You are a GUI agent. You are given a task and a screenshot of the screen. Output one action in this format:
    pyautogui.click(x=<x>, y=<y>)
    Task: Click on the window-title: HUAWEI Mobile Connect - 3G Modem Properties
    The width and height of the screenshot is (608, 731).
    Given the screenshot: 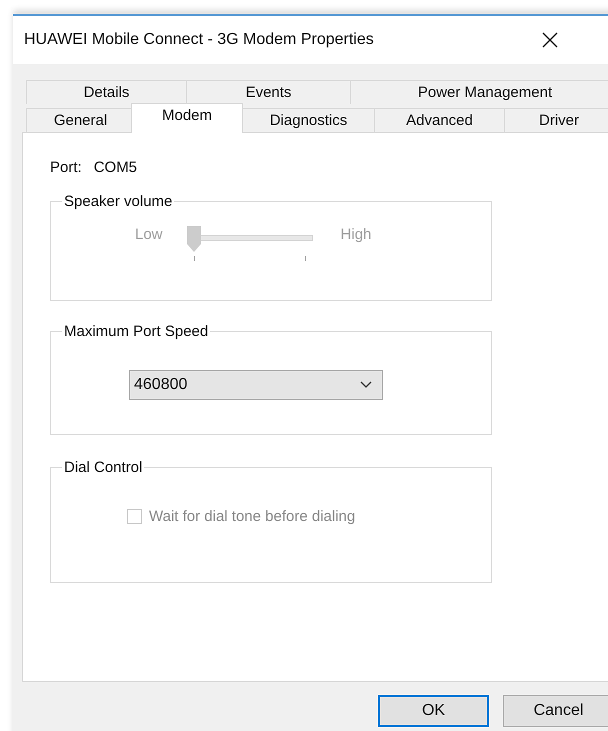 What is the action you would take?
    pyautogui.click(x=199, y=40)
    